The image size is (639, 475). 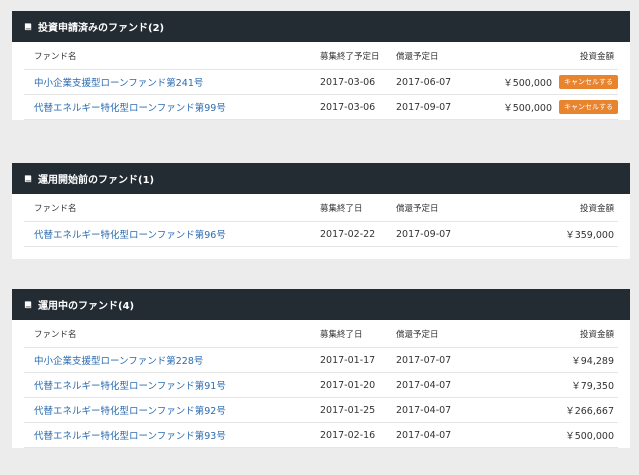 I want to click on amount-value: ￥79,350, so click(x=592, y=386).